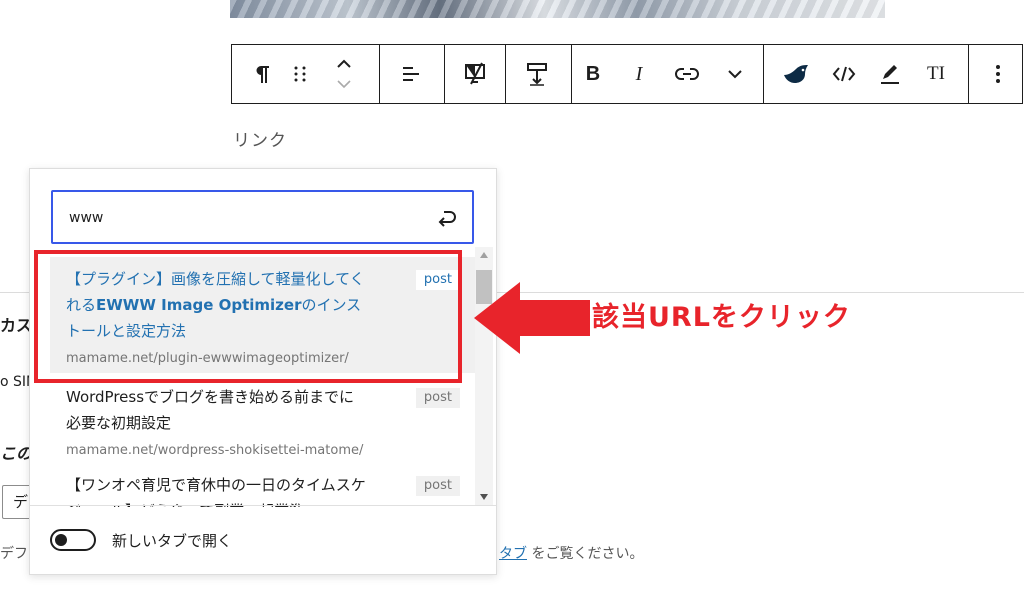 This screenshot has height=597, width=1024. I want to click on link-text-label: リンク, so click(260, 141).